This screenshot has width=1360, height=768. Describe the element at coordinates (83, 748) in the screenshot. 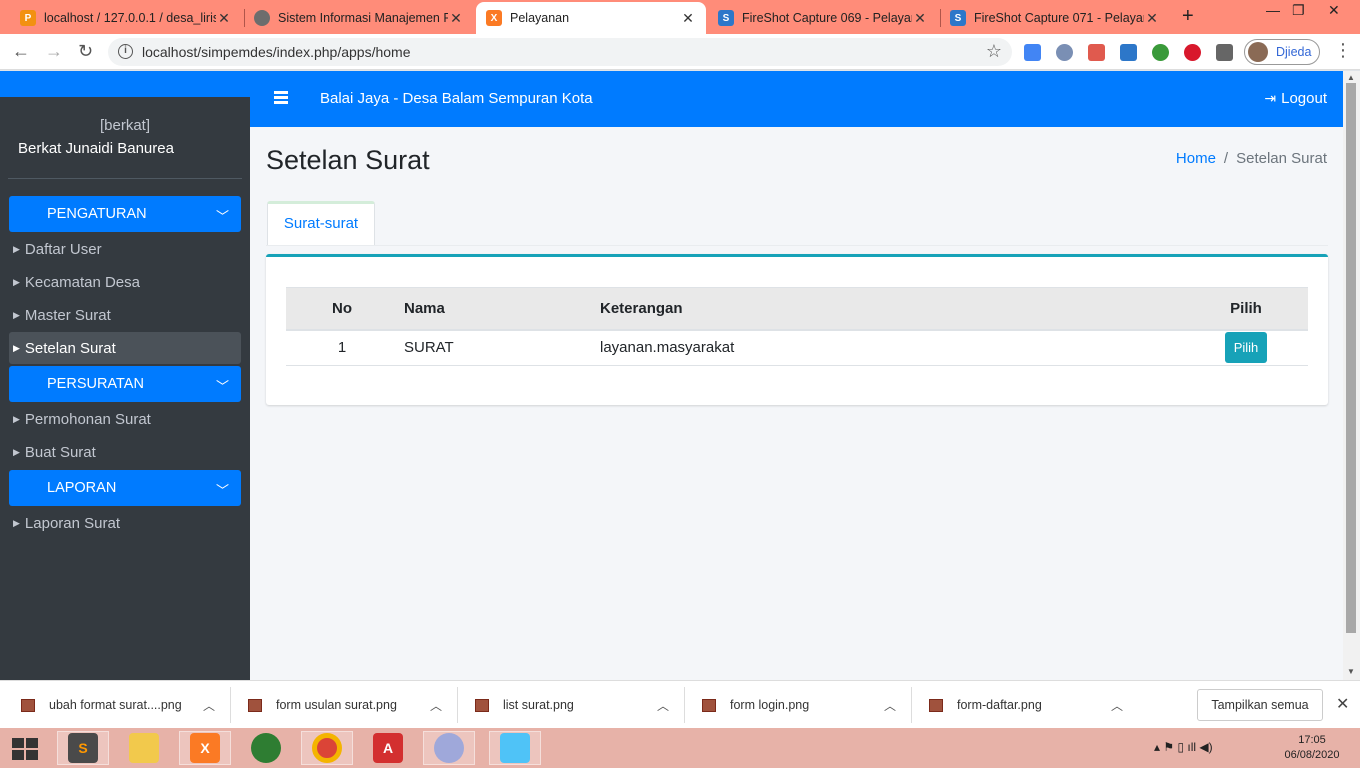

I see `sublime-text-taskbar-icon: S` at that location.